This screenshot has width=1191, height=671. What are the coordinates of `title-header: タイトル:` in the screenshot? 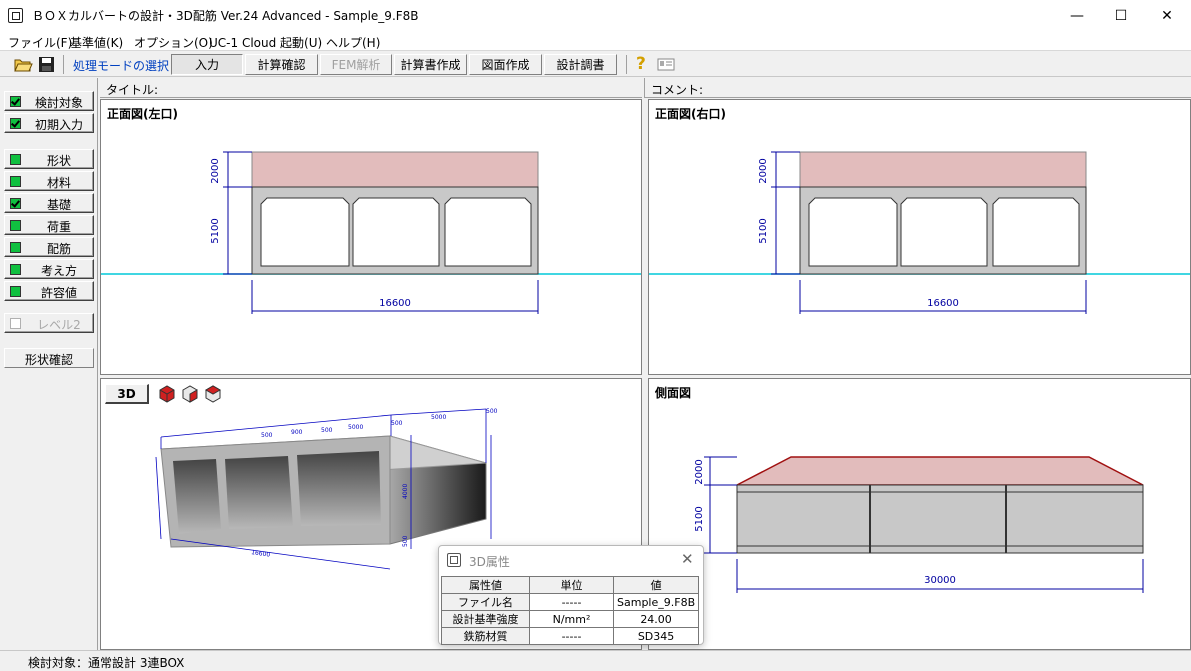 It's located at (371, 88).